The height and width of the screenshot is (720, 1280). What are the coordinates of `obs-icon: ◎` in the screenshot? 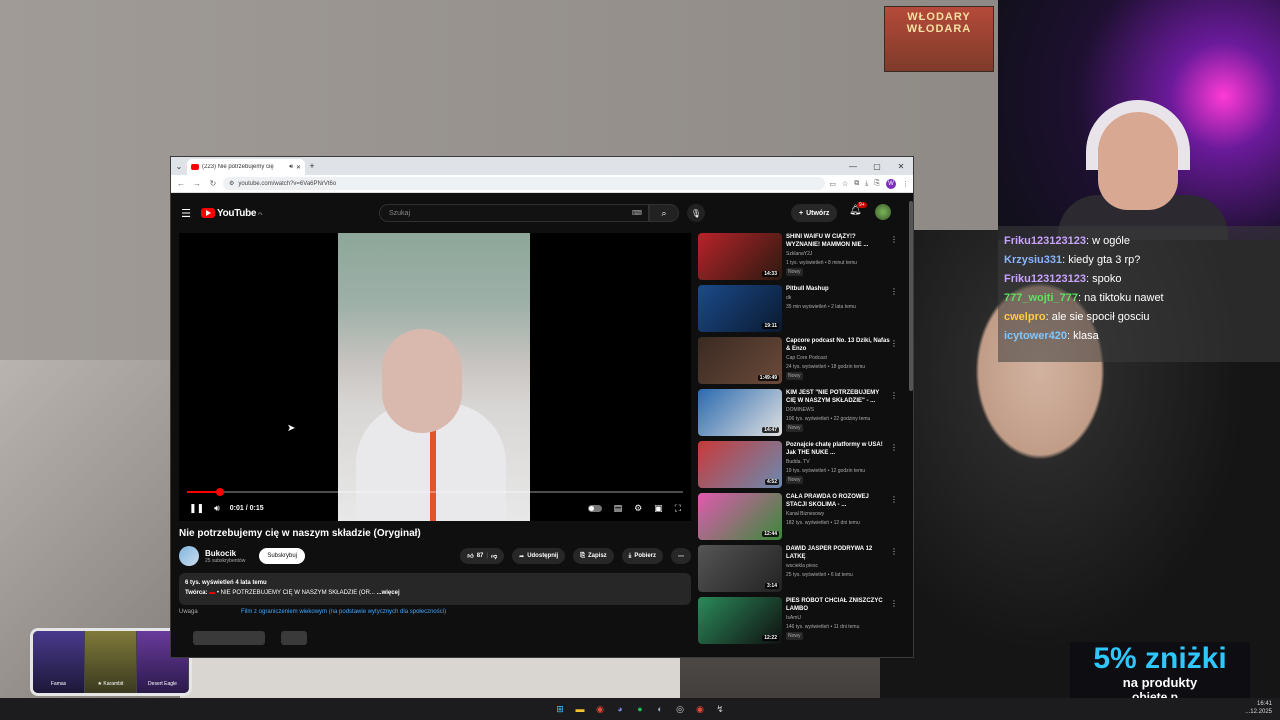 It's located at (680, 709).